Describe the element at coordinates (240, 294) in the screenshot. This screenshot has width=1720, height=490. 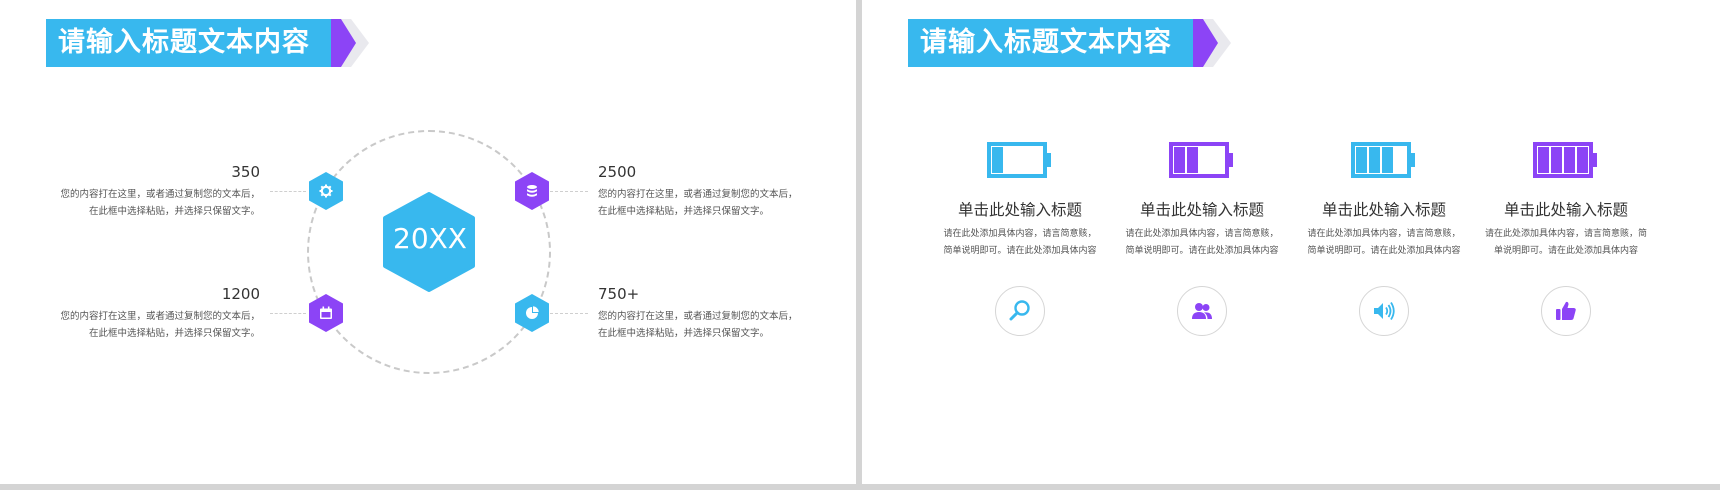
I see `stat-value: 1200` at that location.